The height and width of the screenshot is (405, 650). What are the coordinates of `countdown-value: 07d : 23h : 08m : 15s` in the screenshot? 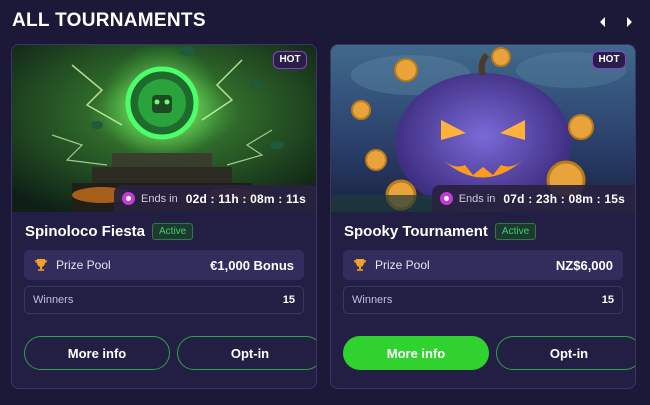 It's located at (564, 198).